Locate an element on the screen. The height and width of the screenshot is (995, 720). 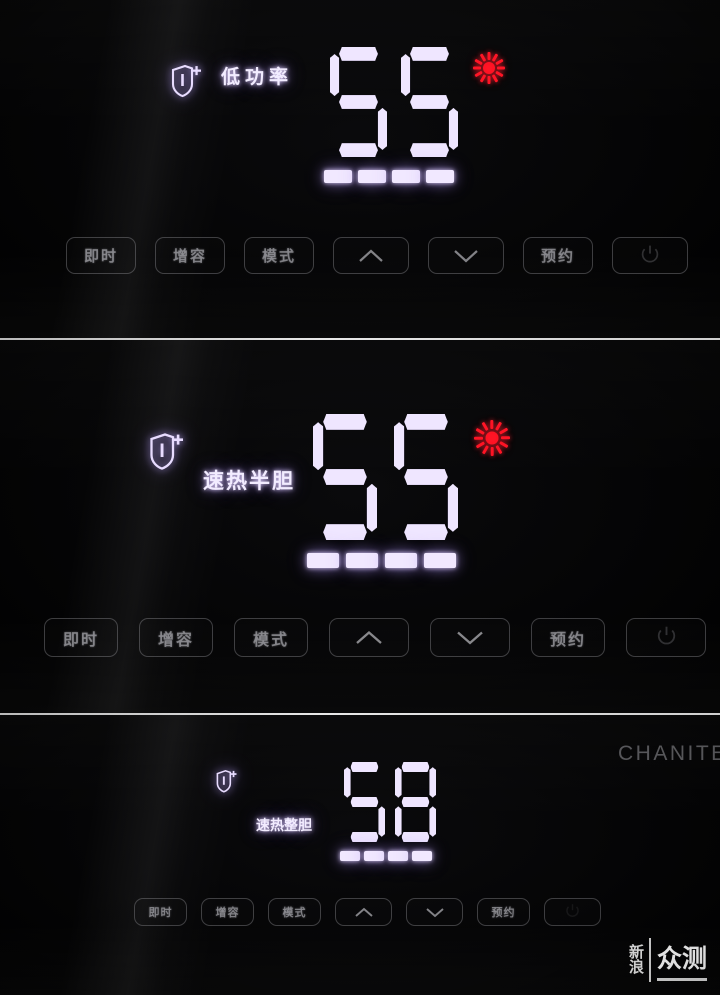
watermark-sina-line2: 浪 is located at coordinates (637, 967).